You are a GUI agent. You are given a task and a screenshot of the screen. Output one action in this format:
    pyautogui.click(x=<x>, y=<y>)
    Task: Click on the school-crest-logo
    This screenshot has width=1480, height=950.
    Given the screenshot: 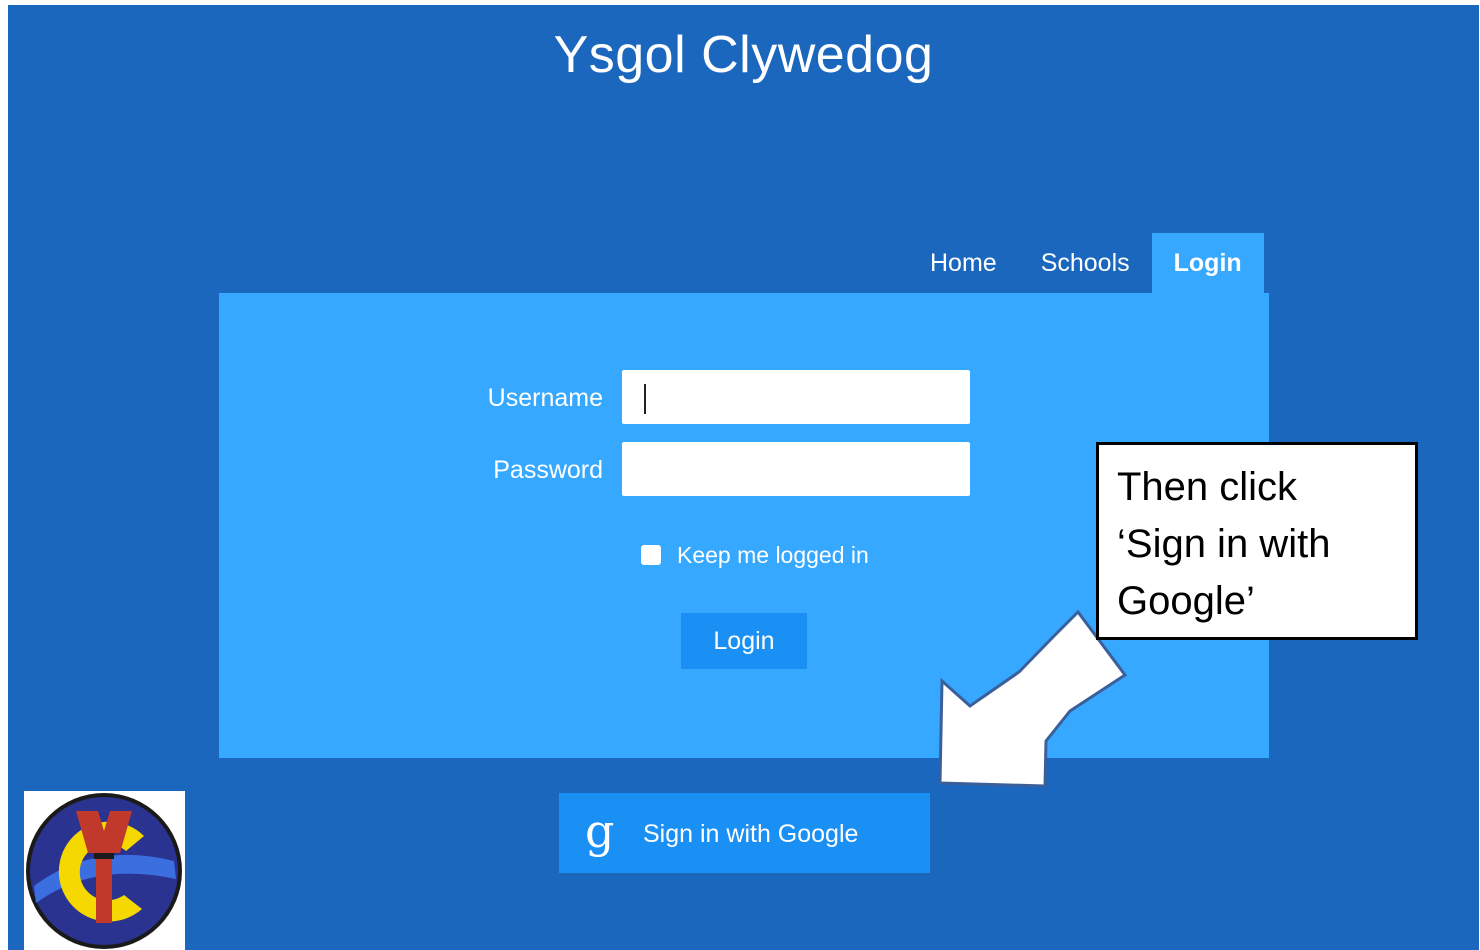 What is the action you would take?
    pyautogui.click(x=104, y=870)
    